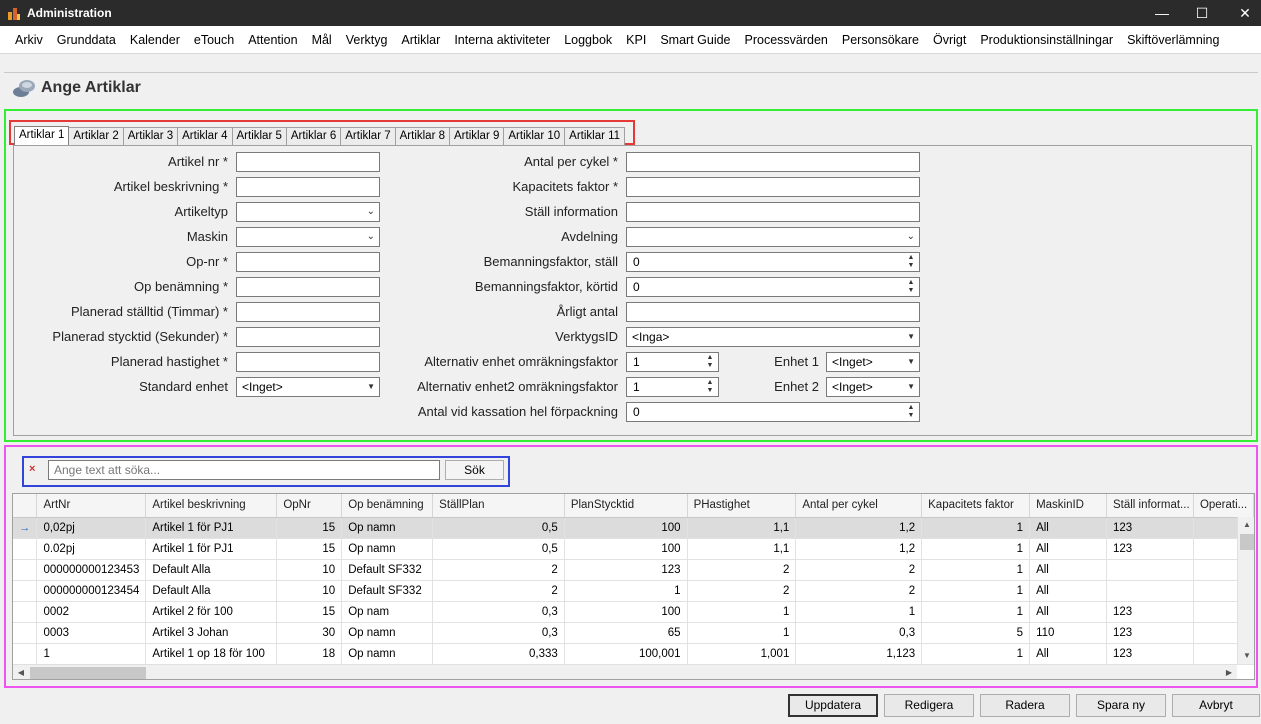 This screenshot has height=724, width=1261. What do you see at coordinates (976, 506) in the screenshot?
I see `col-kapacitets-faktor: Kapacitets faktor` at bounding box center [976, 506].